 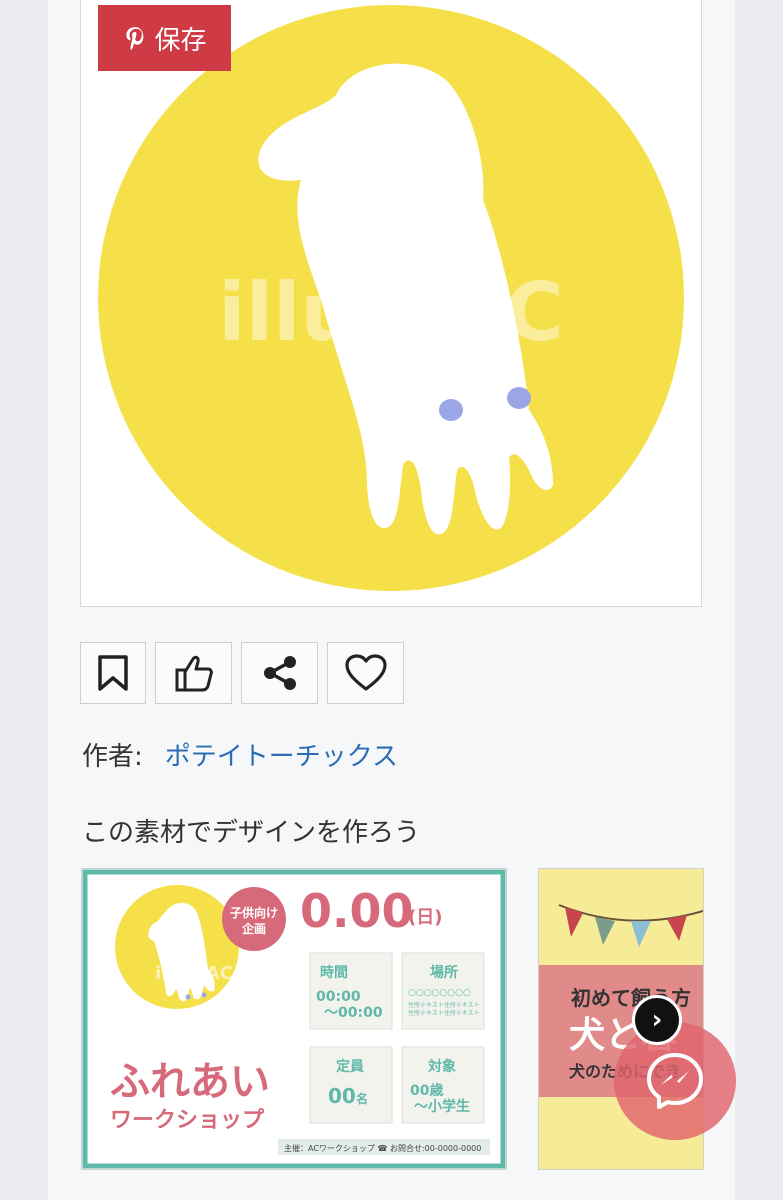 What do you see at coordinates (444, 1013) in the screenshot?
I see `place-text-2: 住所テキスト住所テキスト` at bounding box center [444, 1013].